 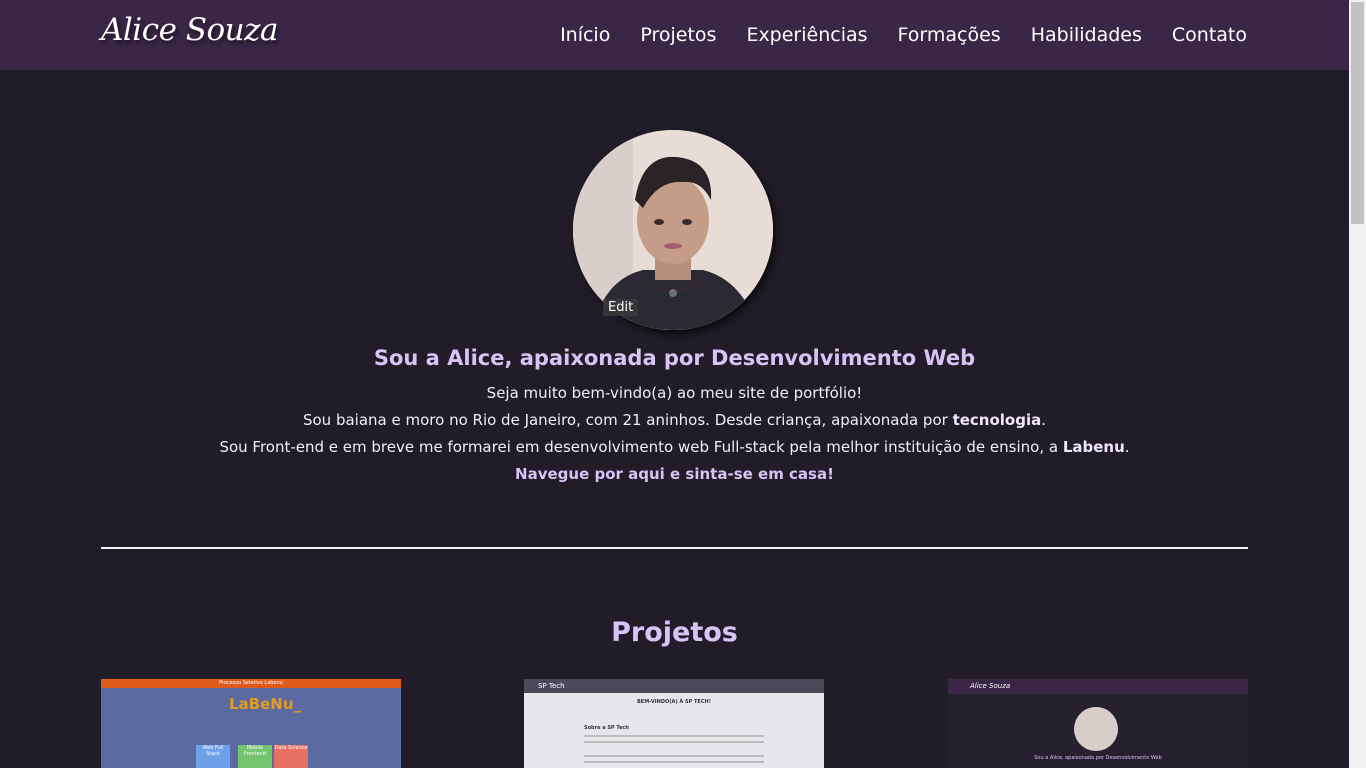 What do you see at coordinates (997, 420) in the screenshot?
I see `hero-keyword-tecnologia: tecnologia` at bounding box center [997, 420].